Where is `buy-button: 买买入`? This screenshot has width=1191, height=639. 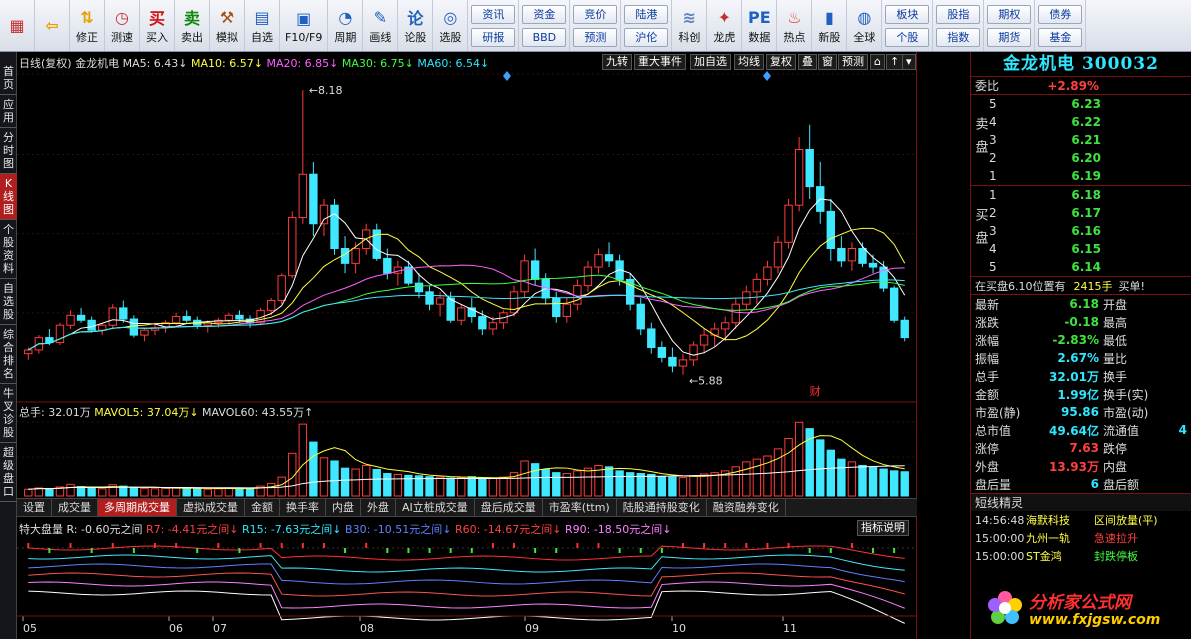
buy-button: 买买入 is located at coordinates (157, 25).